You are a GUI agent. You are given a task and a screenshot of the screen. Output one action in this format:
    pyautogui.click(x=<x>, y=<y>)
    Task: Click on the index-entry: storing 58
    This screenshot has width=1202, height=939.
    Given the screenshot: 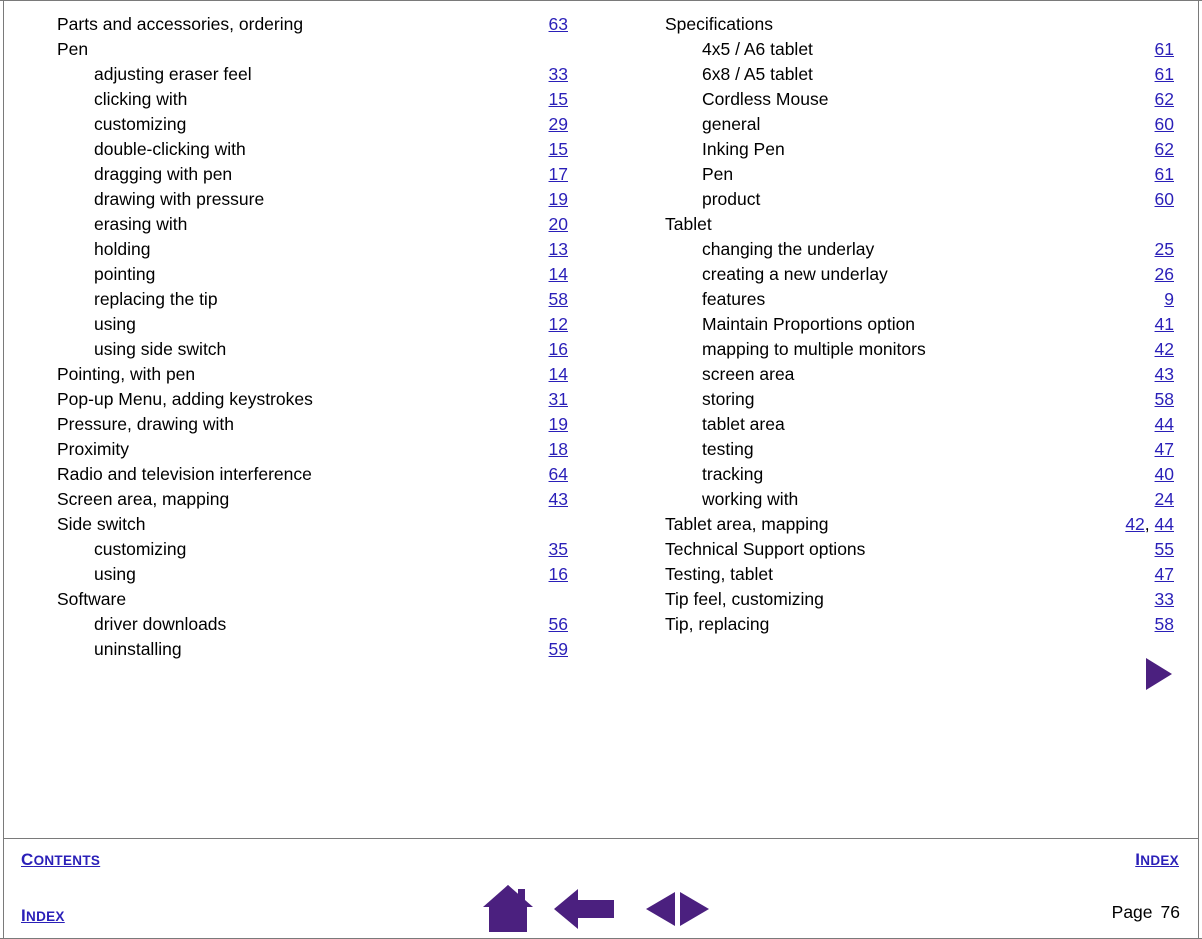 What is the action you would take?
    pyautogui.click(x=919, y=399)
    